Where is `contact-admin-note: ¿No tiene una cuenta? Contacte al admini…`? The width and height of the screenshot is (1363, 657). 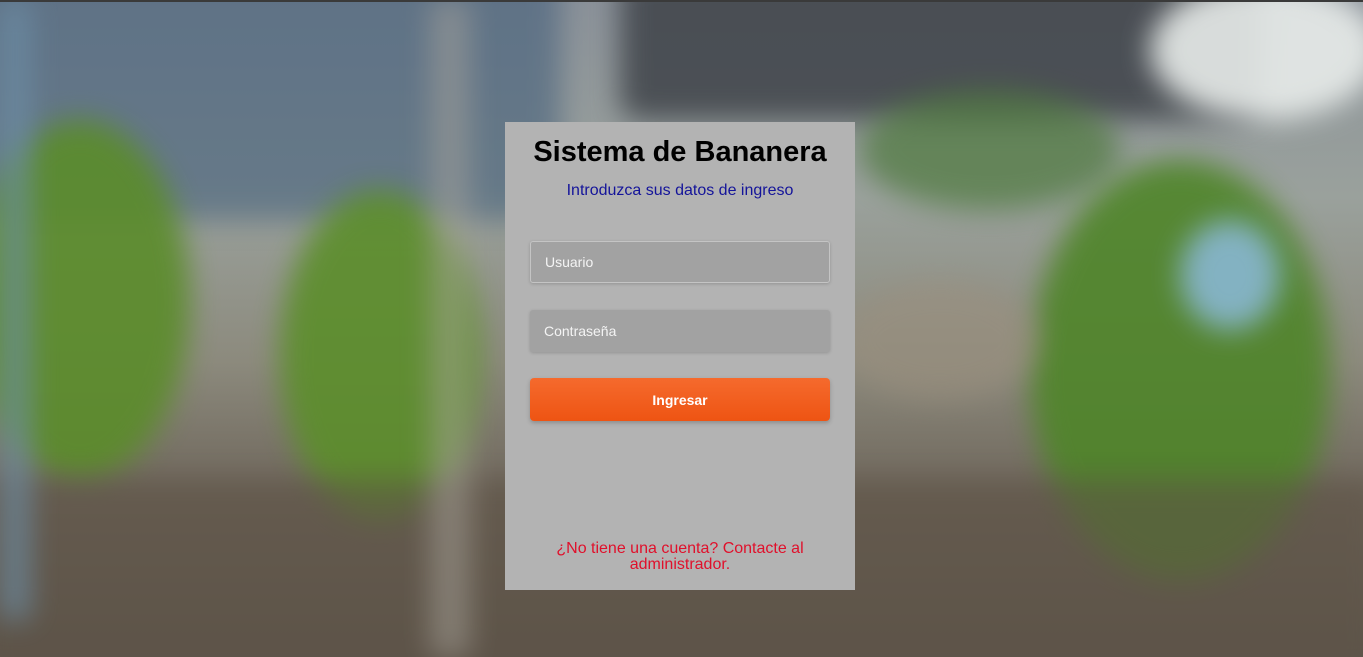 contact-admin-note: ¿No tiene una cuenta? Contacte al admini… is located at coordinates (680, 557).